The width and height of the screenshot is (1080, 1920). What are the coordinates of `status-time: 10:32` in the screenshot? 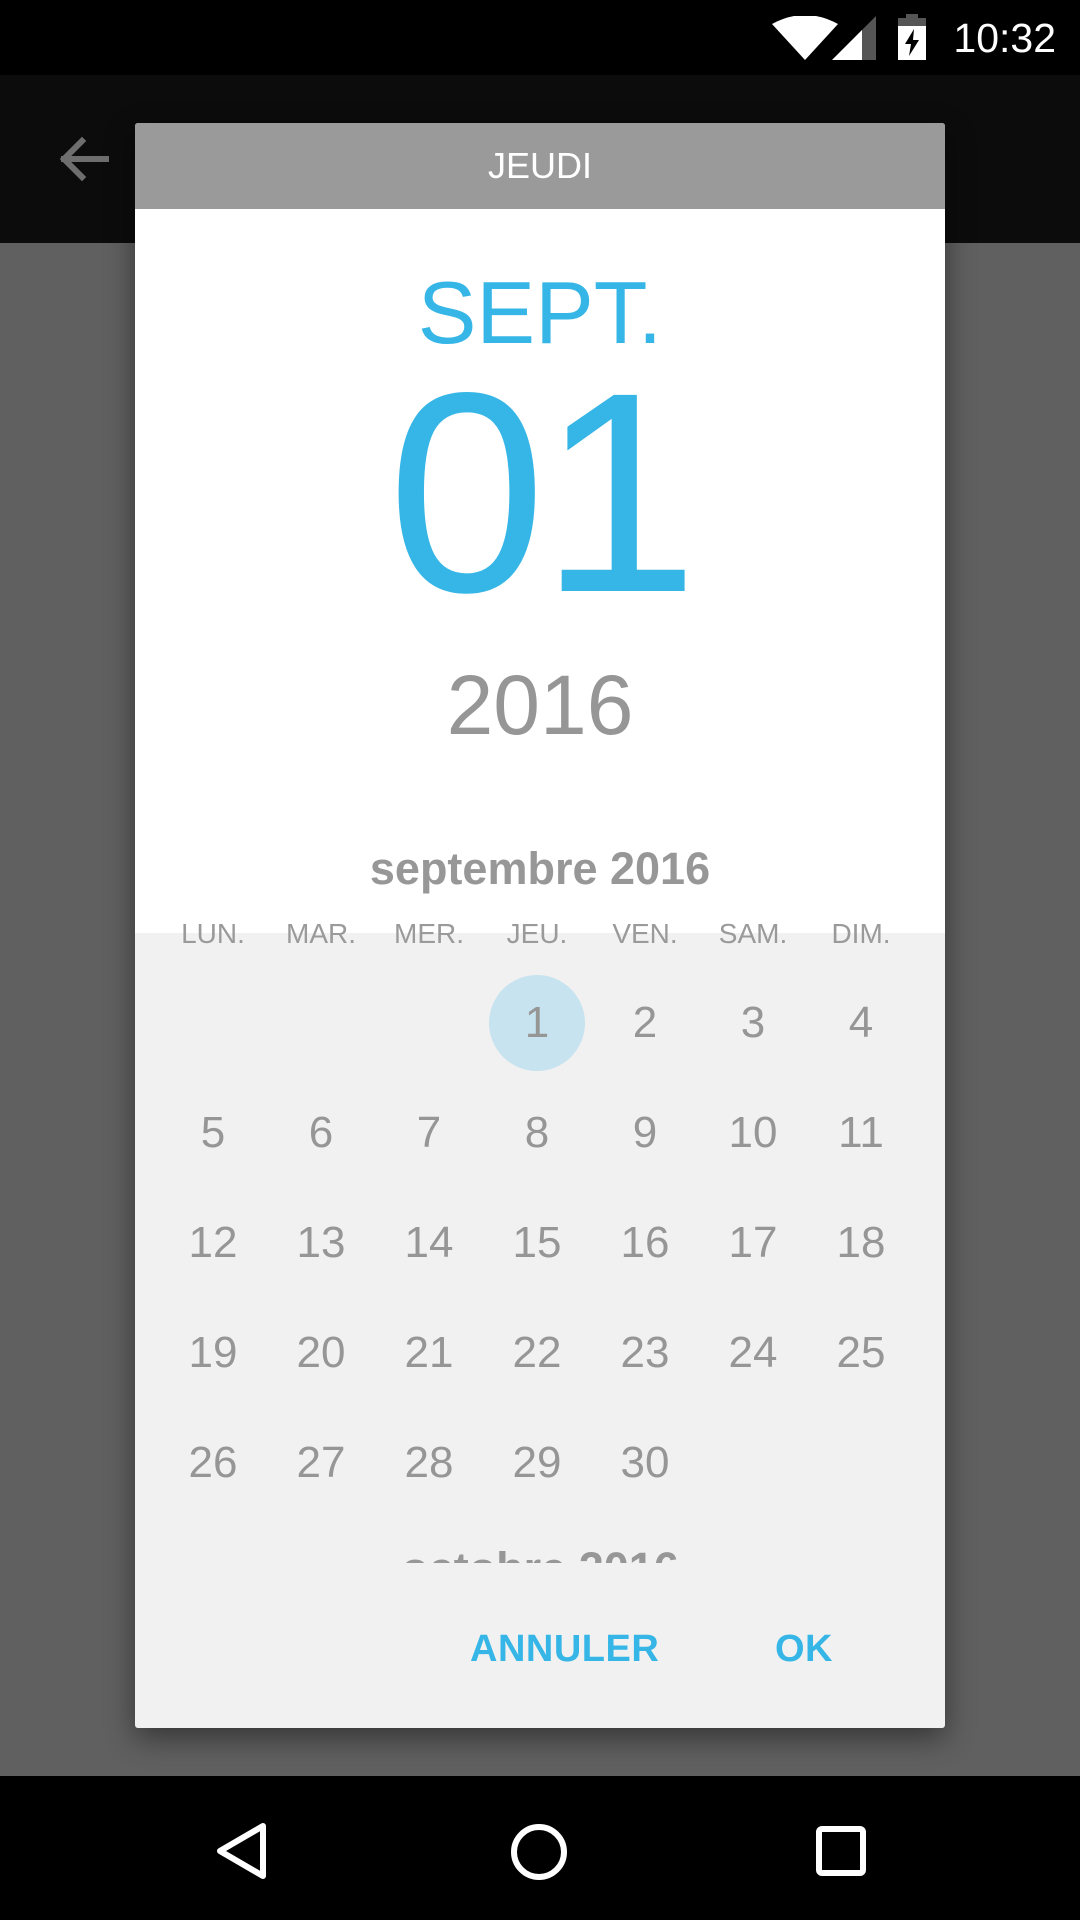 It's located at (1004, 38).